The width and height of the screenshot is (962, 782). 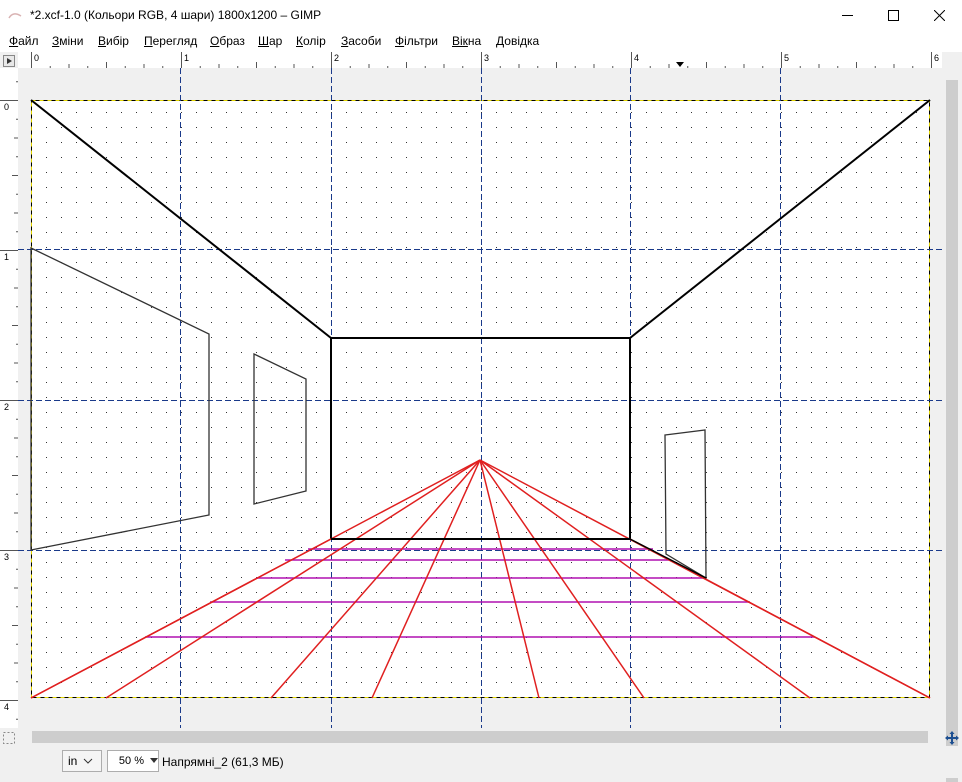 I want to click on image-menu-button, so click(x=9, y=61).